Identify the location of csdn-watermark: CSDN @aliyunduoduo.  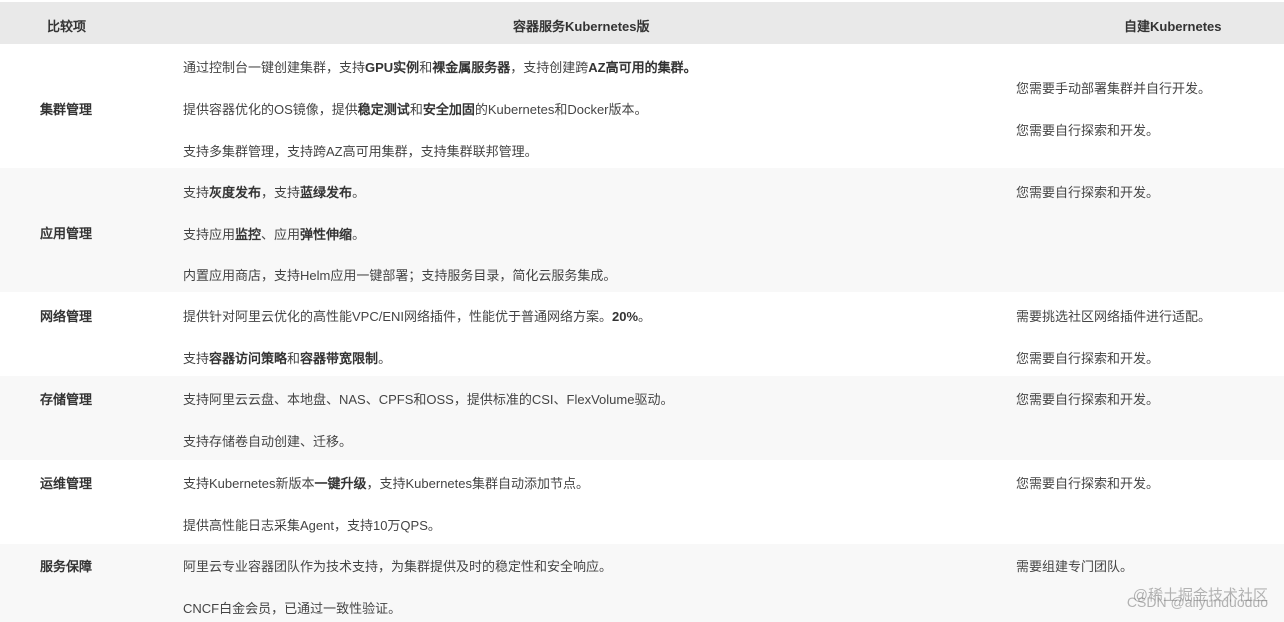
(1197, 602).